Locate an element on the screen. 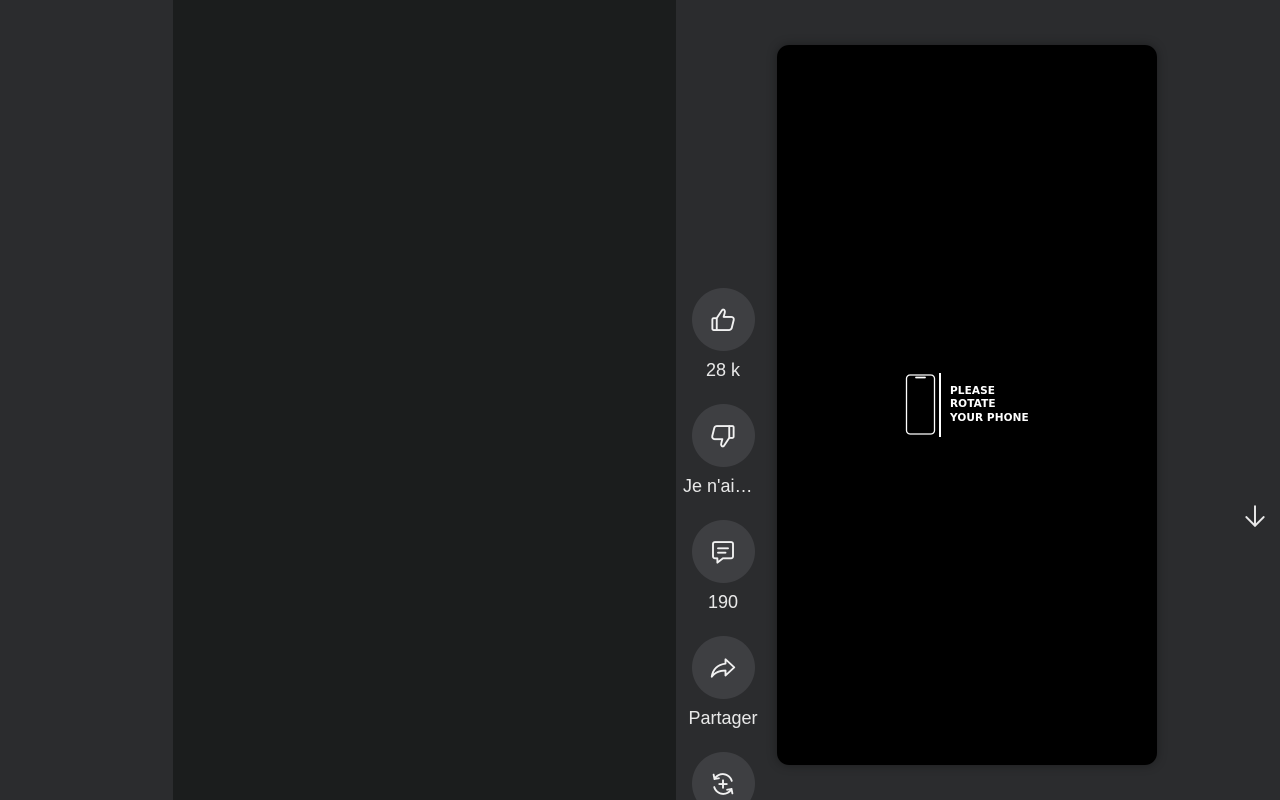  phone-icon is located at coordinates (920, 404).